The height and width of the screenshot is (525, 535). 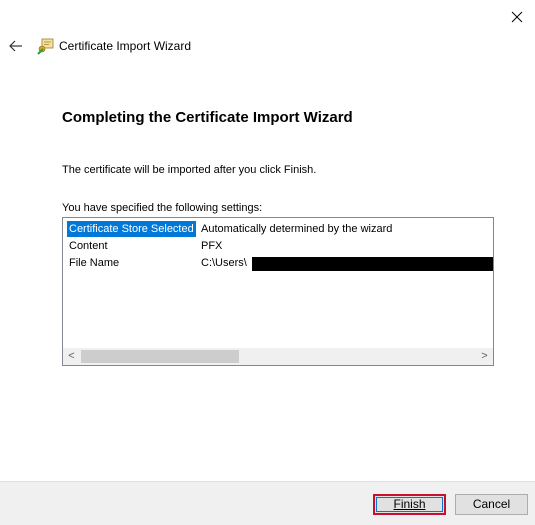 I want to click on settings-value: PFX, so click(x=212, y=246).